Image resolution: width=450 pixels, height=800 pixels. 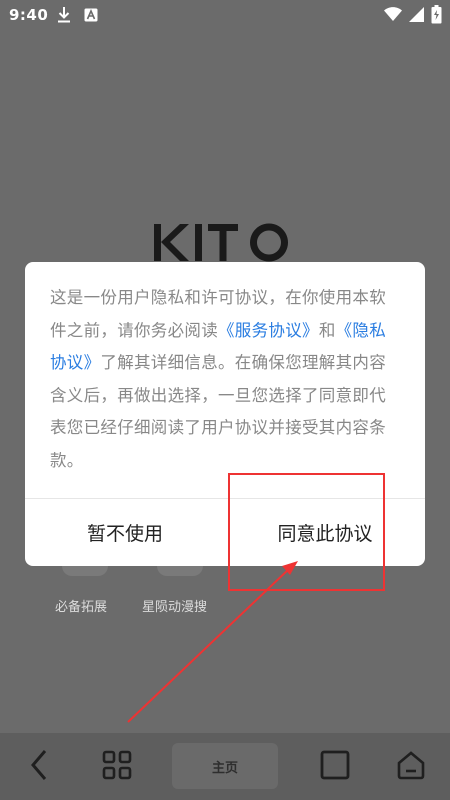 I want to click on decline-button: 暂不使用, so click(x=125, y=532).